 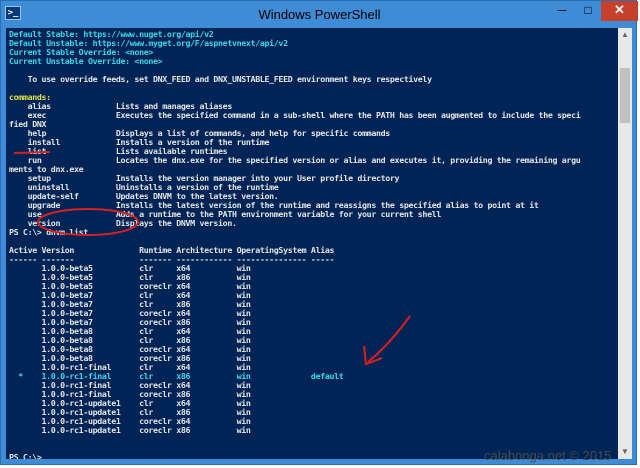 I want to click on circle-annotation, so click(x=88, y=222).